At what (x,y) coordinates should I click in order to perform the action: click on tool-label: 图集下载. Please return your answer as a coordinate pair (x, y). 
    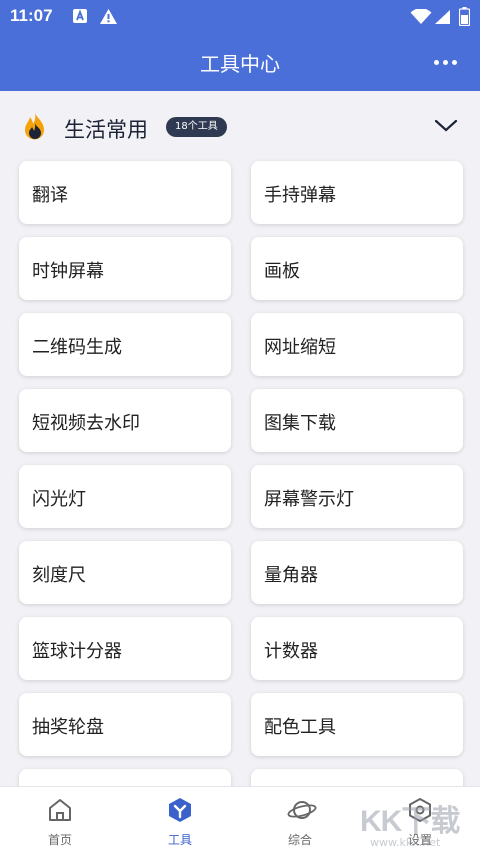
    Looking at the image, I should click on (300, 423).